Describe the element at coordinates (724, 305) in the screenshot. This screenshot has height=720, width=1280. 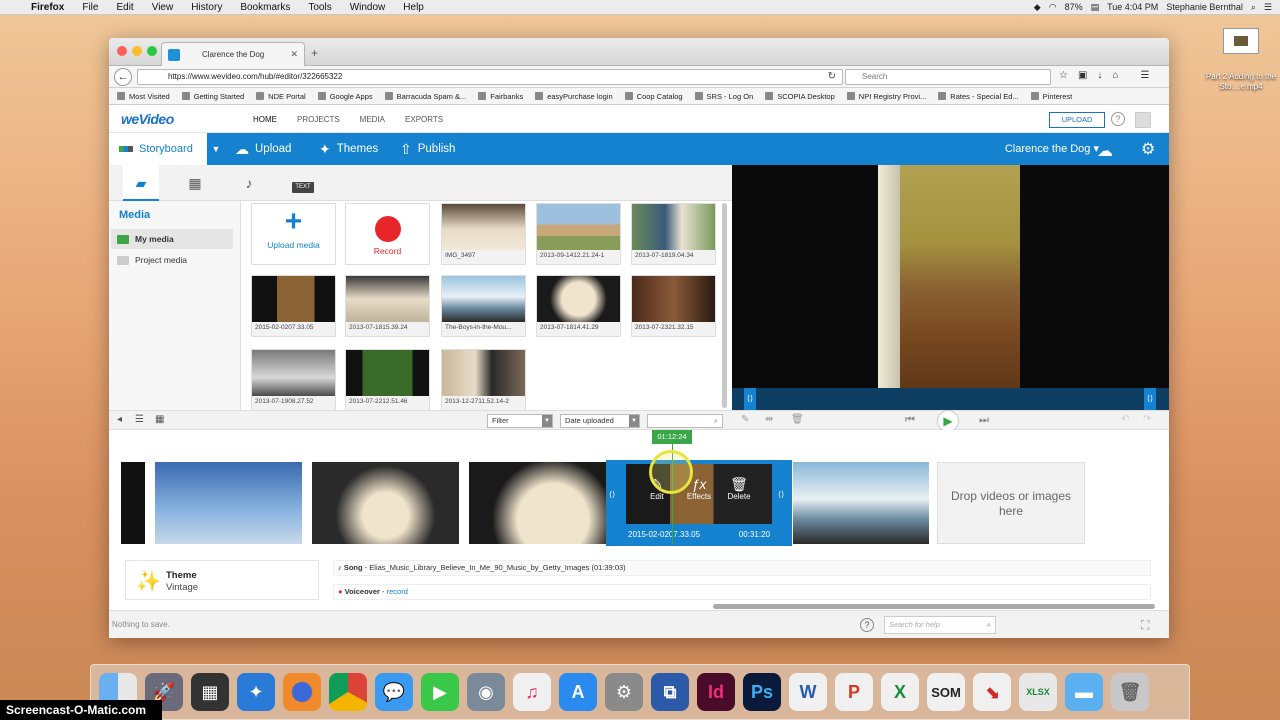
I see `media-scrollbar` at that location.